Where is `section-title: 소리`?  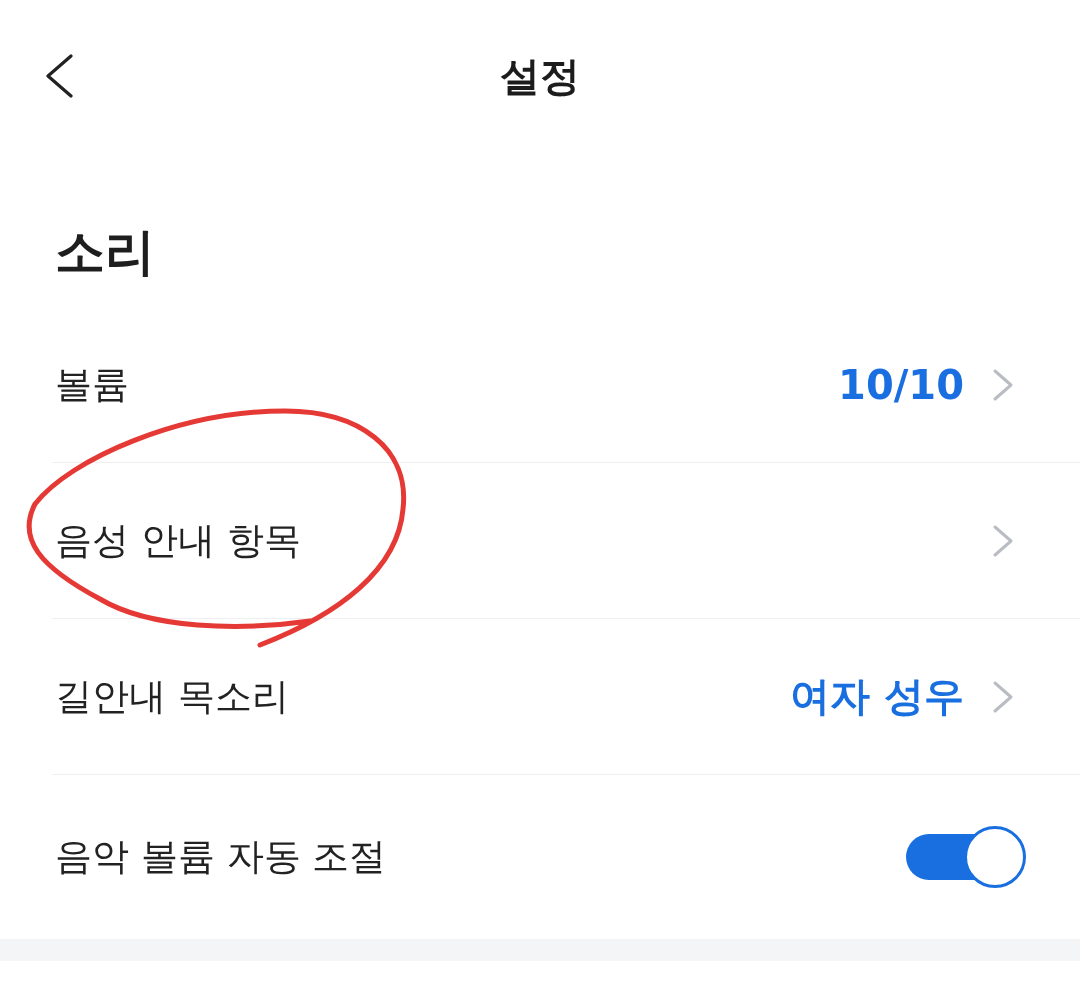 section-title: 소리 is located at coordinates (105, 252).